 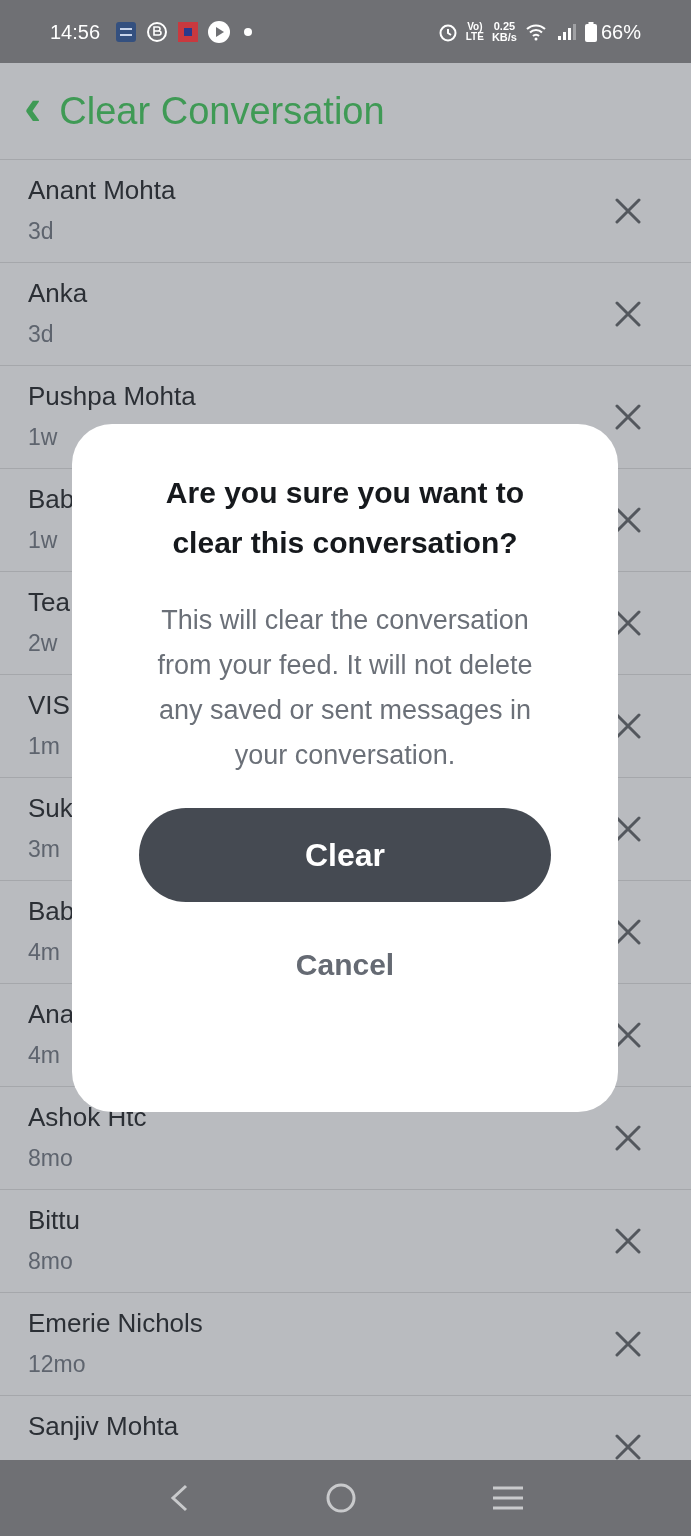 I want to click on play-icon, so click(x=219, y=31).